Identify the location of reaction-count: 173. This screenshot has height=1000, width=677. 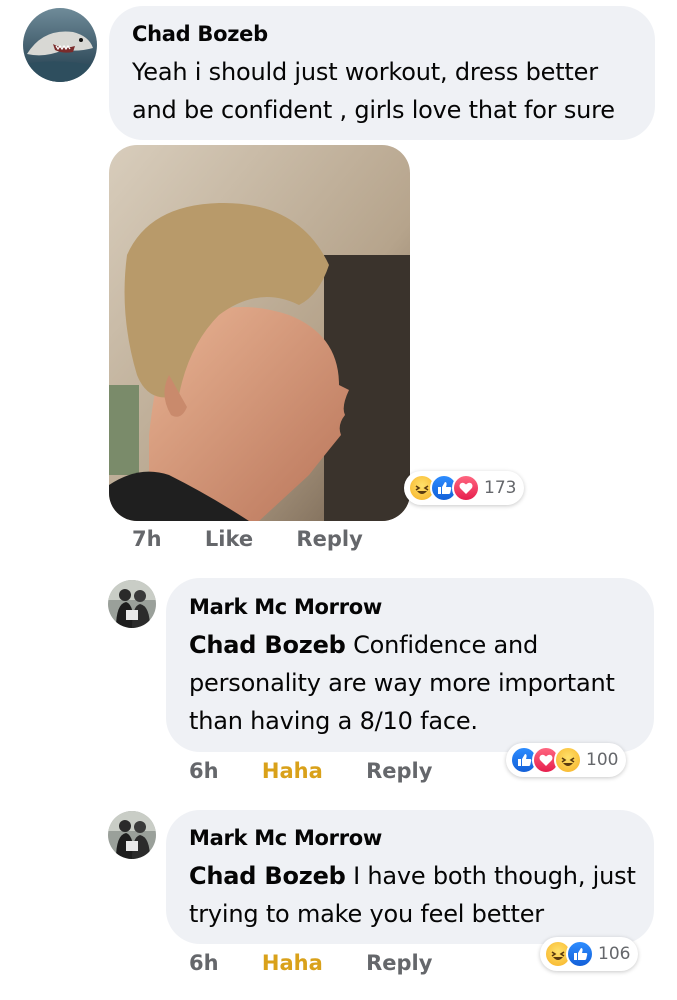
(500, 488).